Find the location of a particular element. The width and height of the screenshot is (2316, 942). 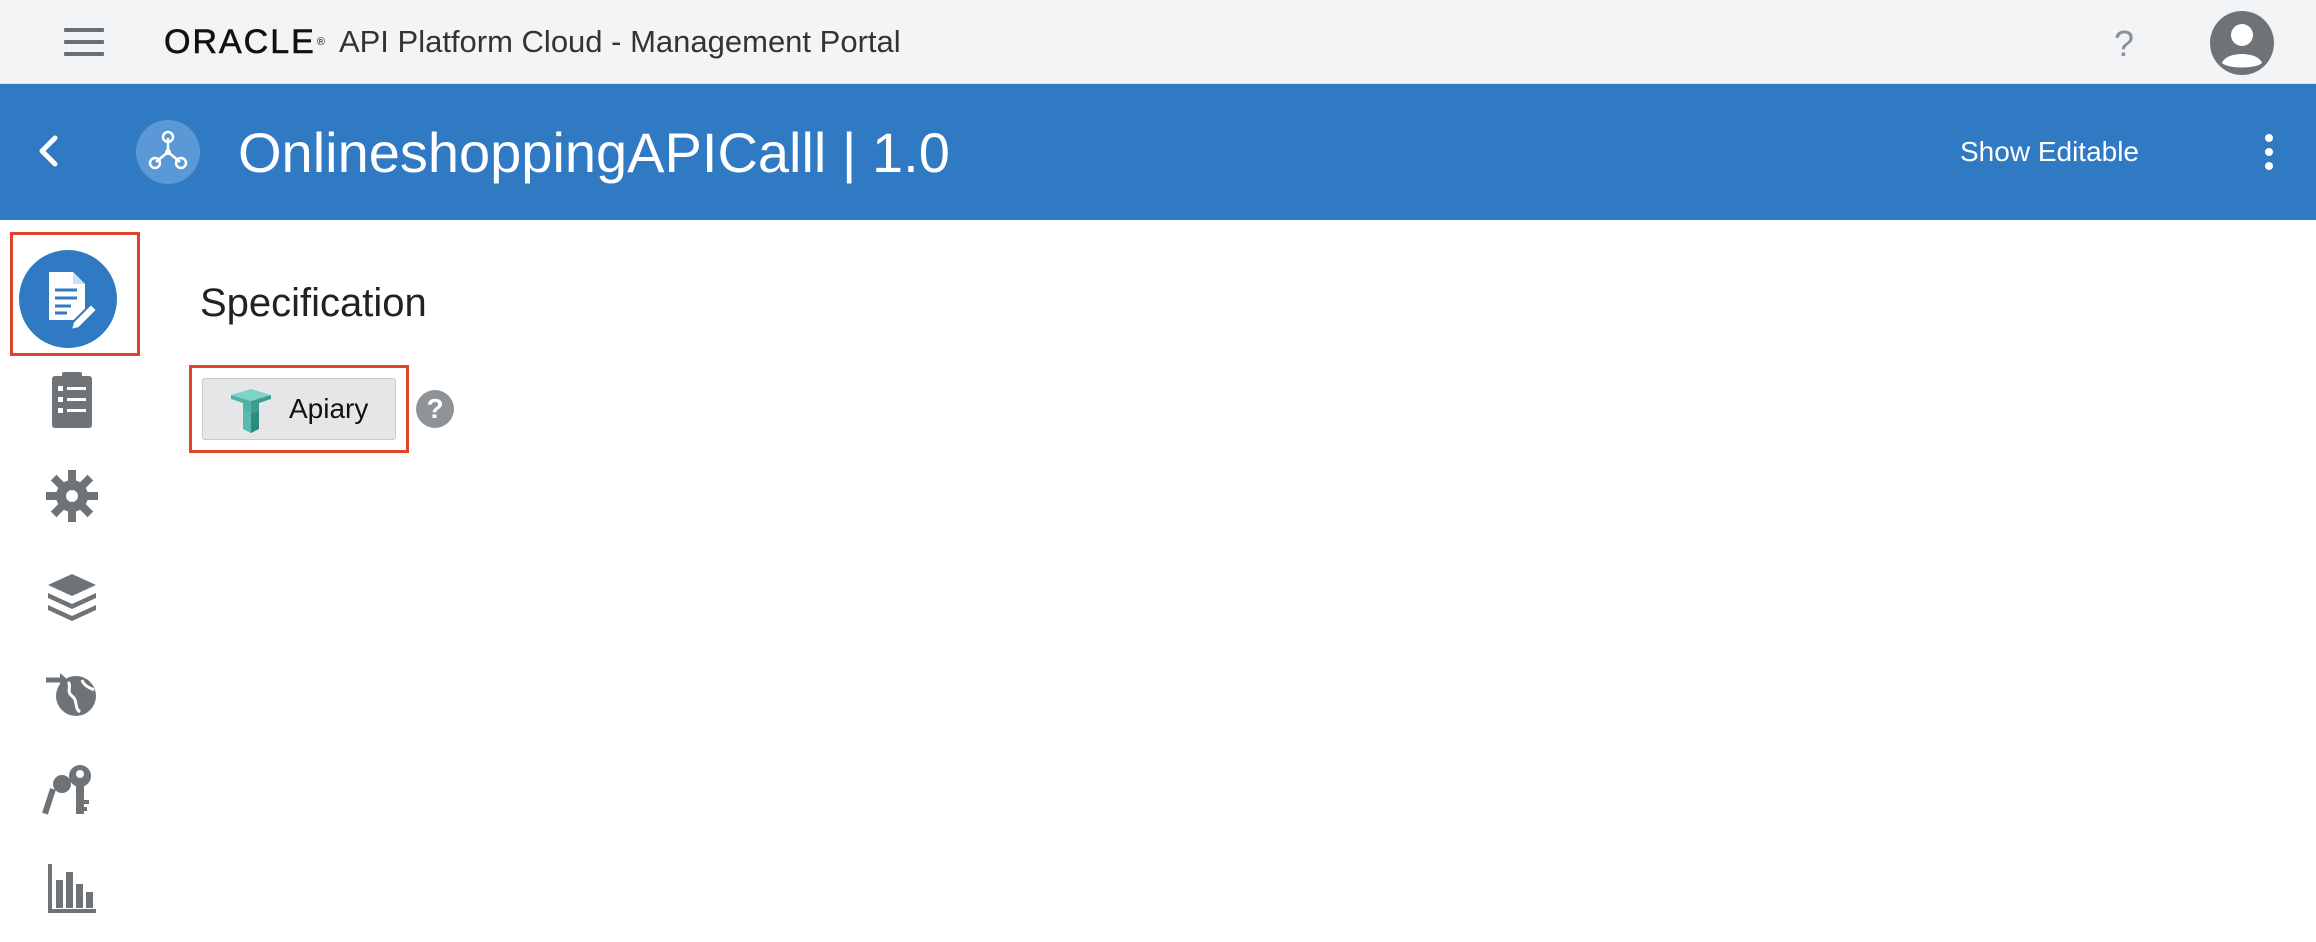

user-avatar-icon is located at coordinates (2242, 43).